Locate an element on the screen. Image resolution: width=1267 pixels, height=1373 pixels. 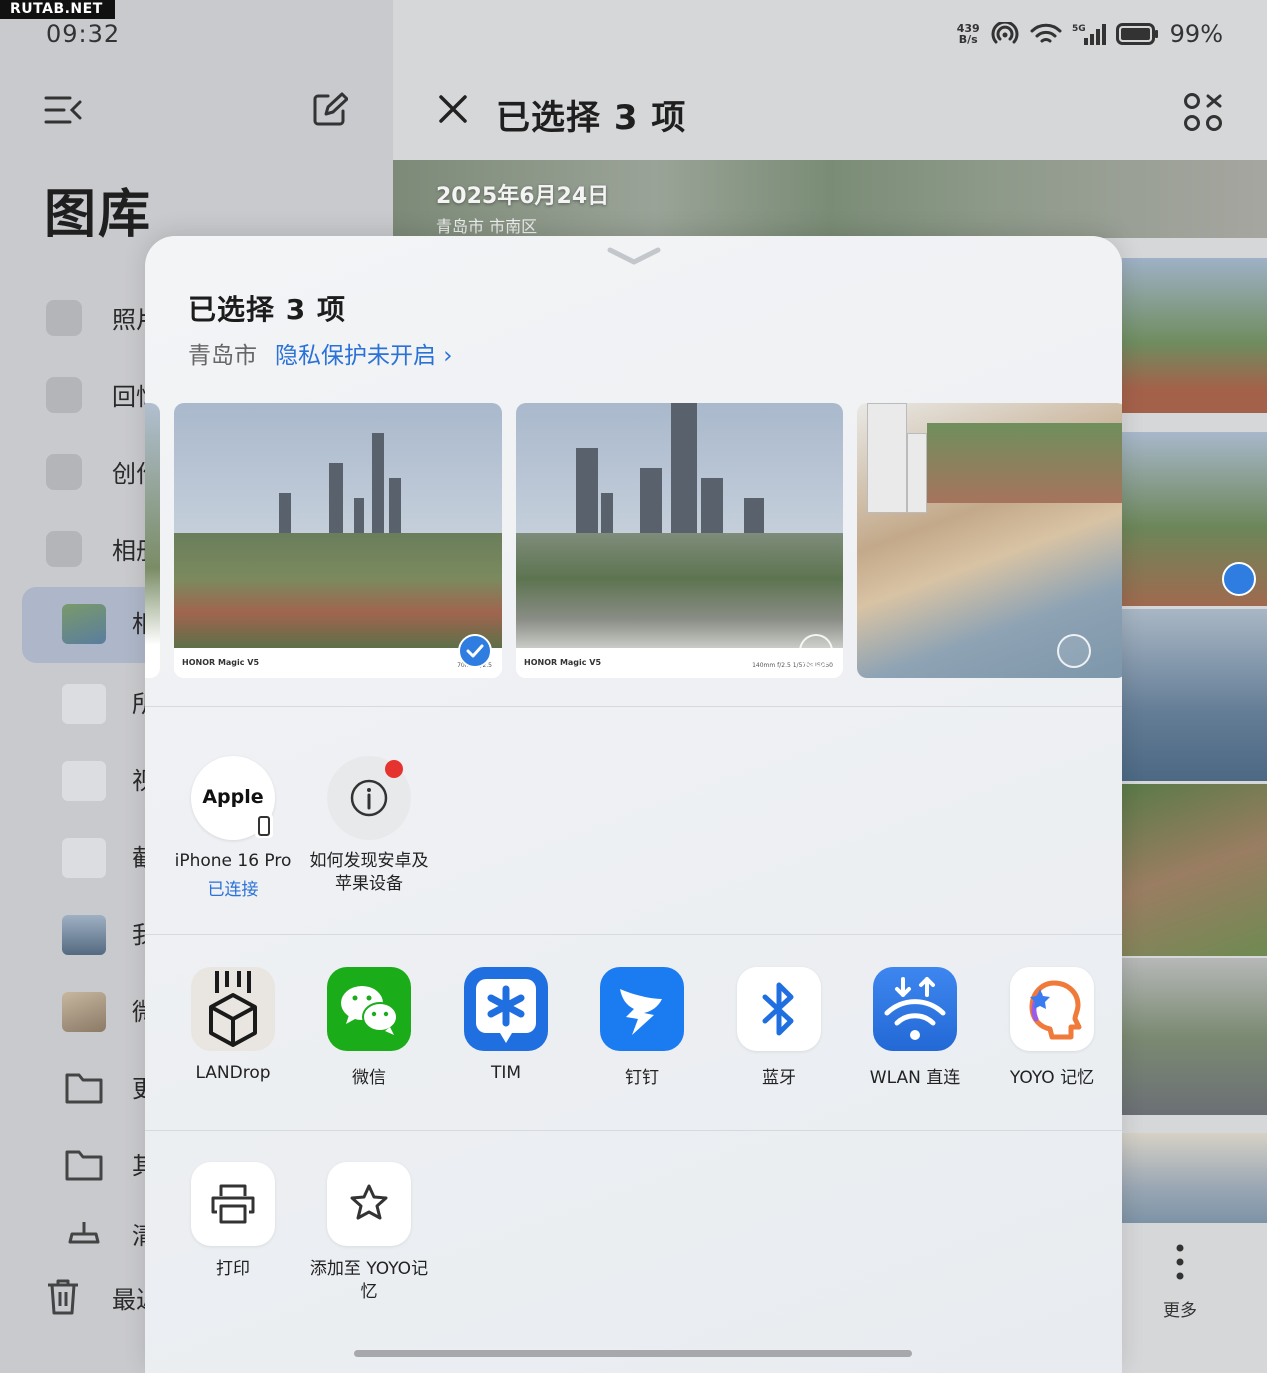
action-add-to-yoyo-memory: 添加至 YOYO记忆 is located at coordinates (369, 1233).